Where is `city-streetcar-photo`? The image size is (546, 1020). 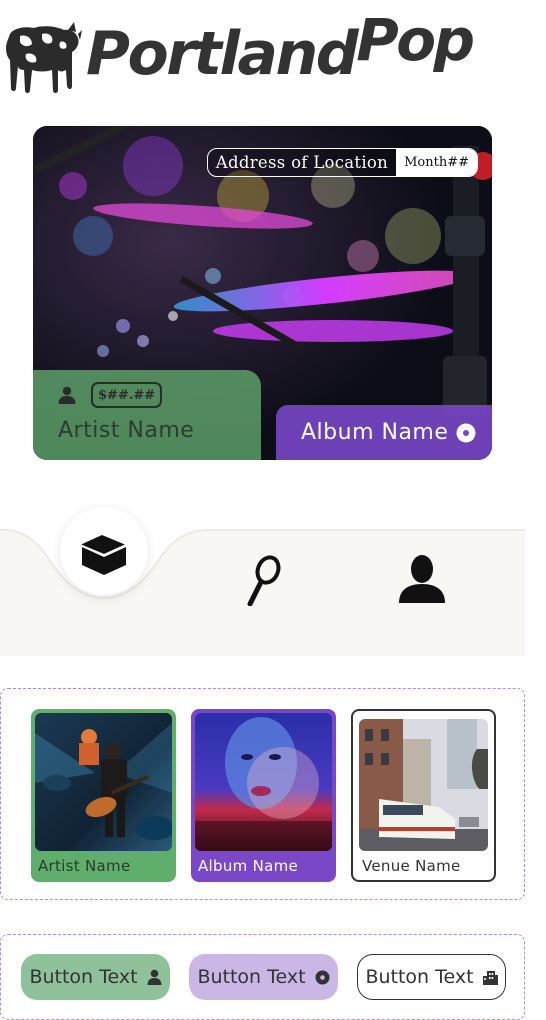 city-streetcar-photo is located at coordinates (423, 785).